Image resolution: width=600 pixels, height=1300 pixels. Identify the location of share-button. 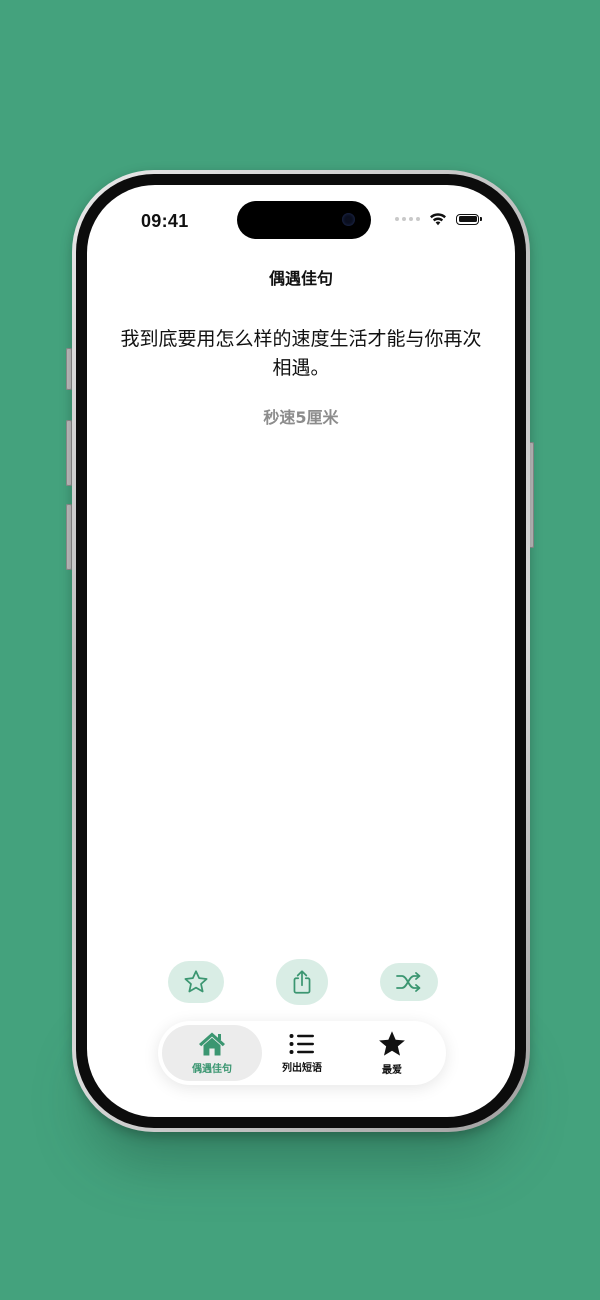
(302, 982).